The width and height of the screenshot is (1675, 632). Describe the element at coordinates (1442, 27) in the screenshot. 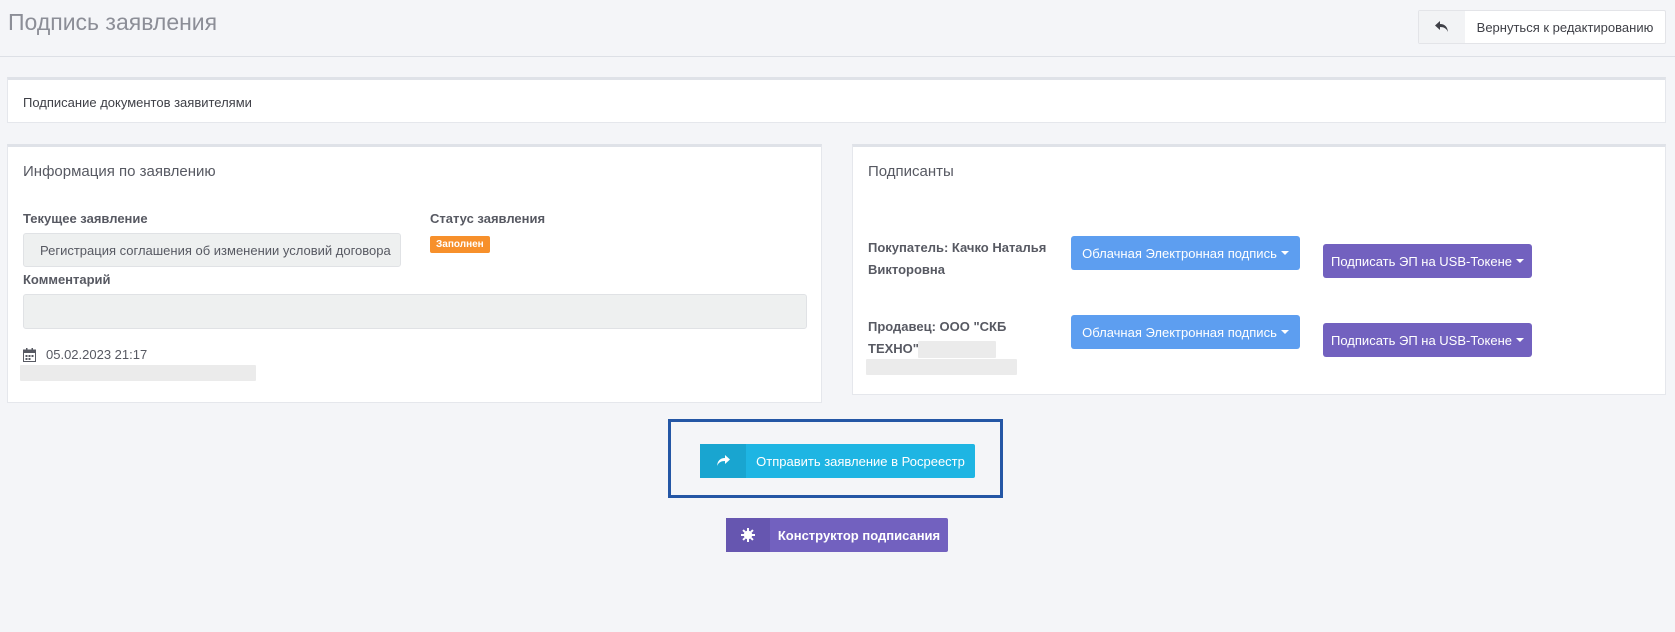

I see `reply-icon` at that location.